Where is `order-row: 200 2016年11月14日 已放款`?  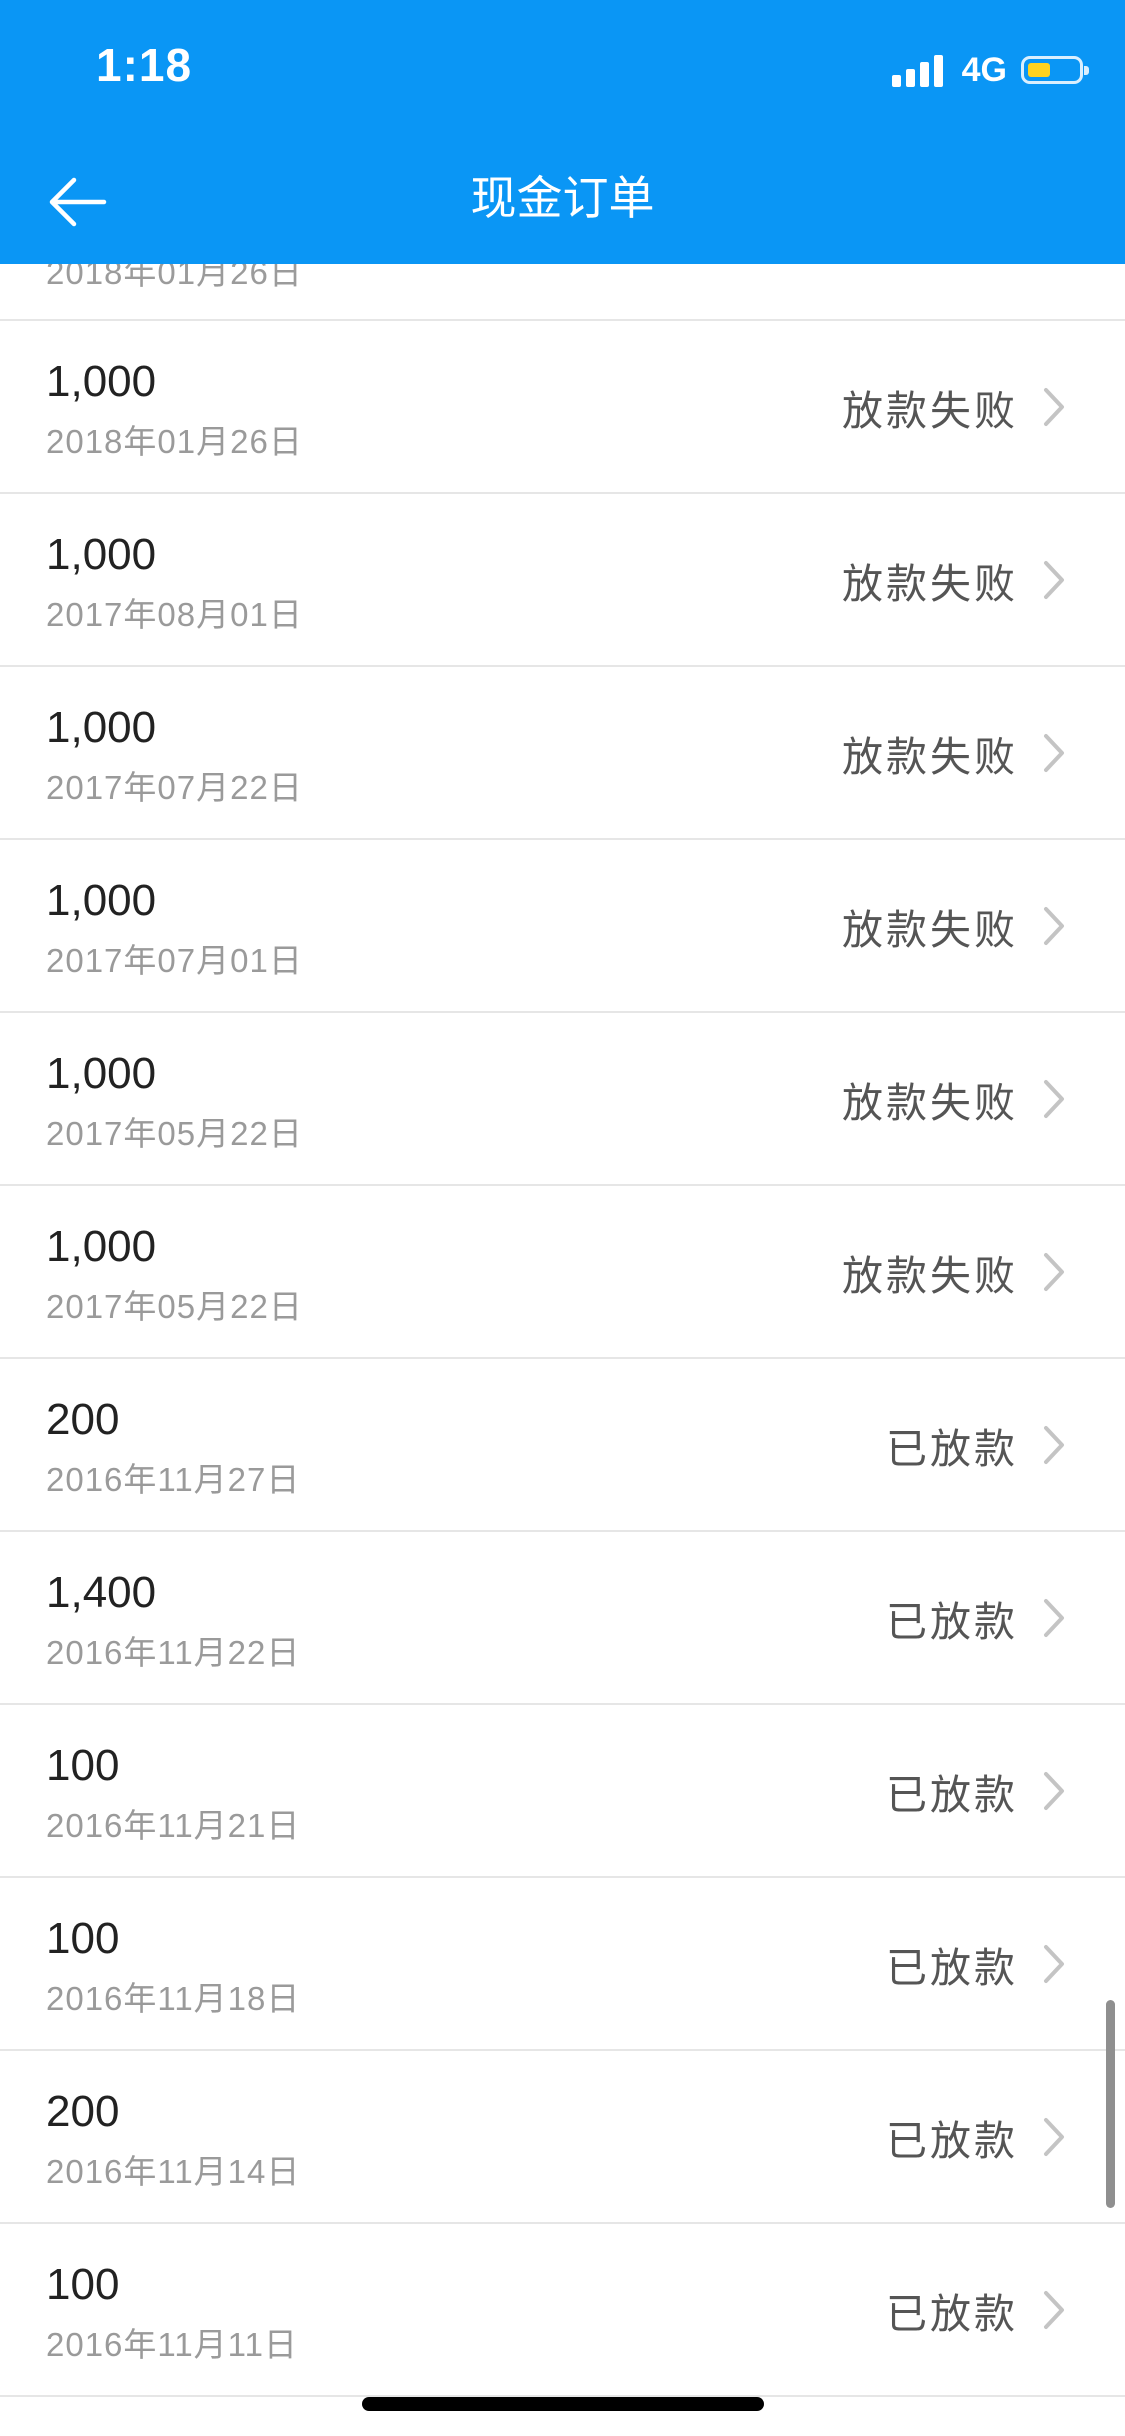
order-row: 200 2016年11月14日 已放款 is located at coordinates (562, 2137).